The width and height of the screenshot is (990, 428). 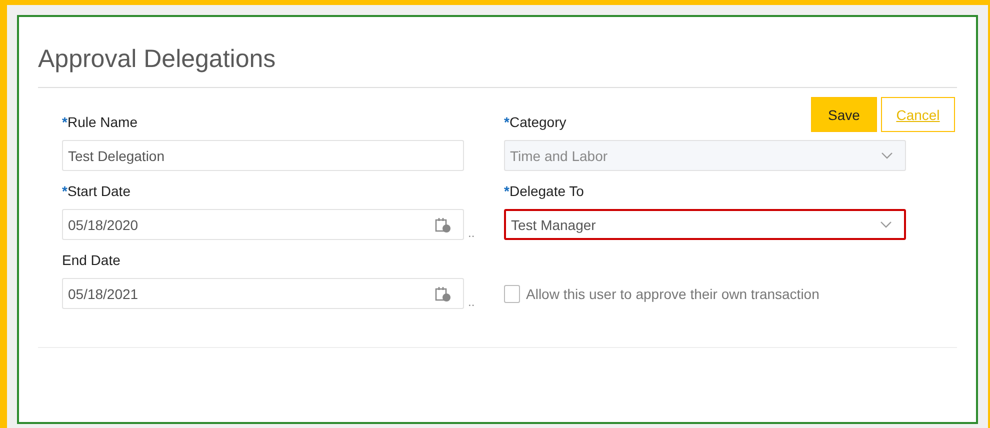 What do you see at coordinates (263, 224) in the screenshot?
I see `date-field: 05/18/2020` at bounding box center [263, 224].